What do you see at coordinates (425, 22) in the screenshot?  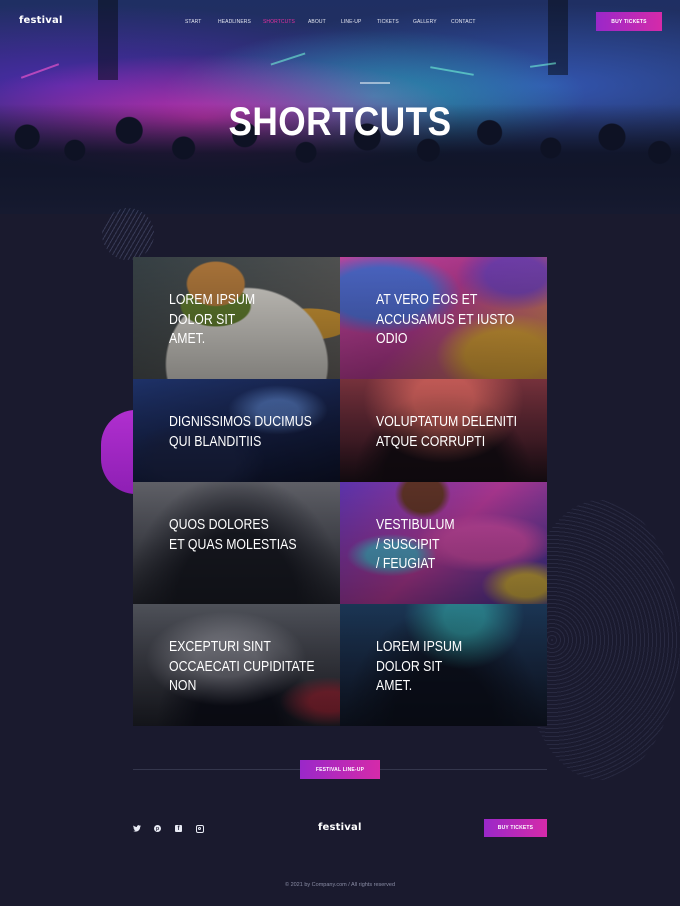 I see `nav-item-gallery: GALLERY` at bounding box center [425, 22].